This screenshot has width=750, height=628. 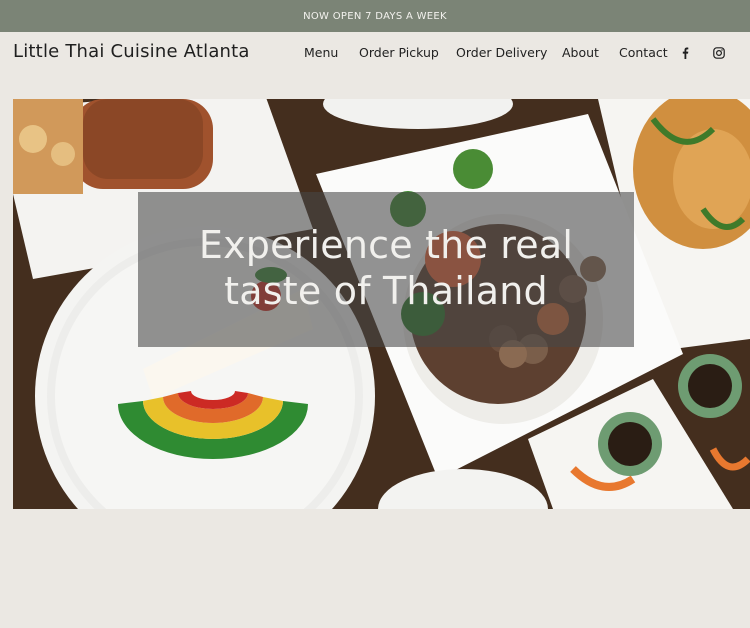 What do you see at coordinates (501, 52) in the screenshot?
I see `nav-order-delivery: Order Delivery` at bounding box center [501, 52].